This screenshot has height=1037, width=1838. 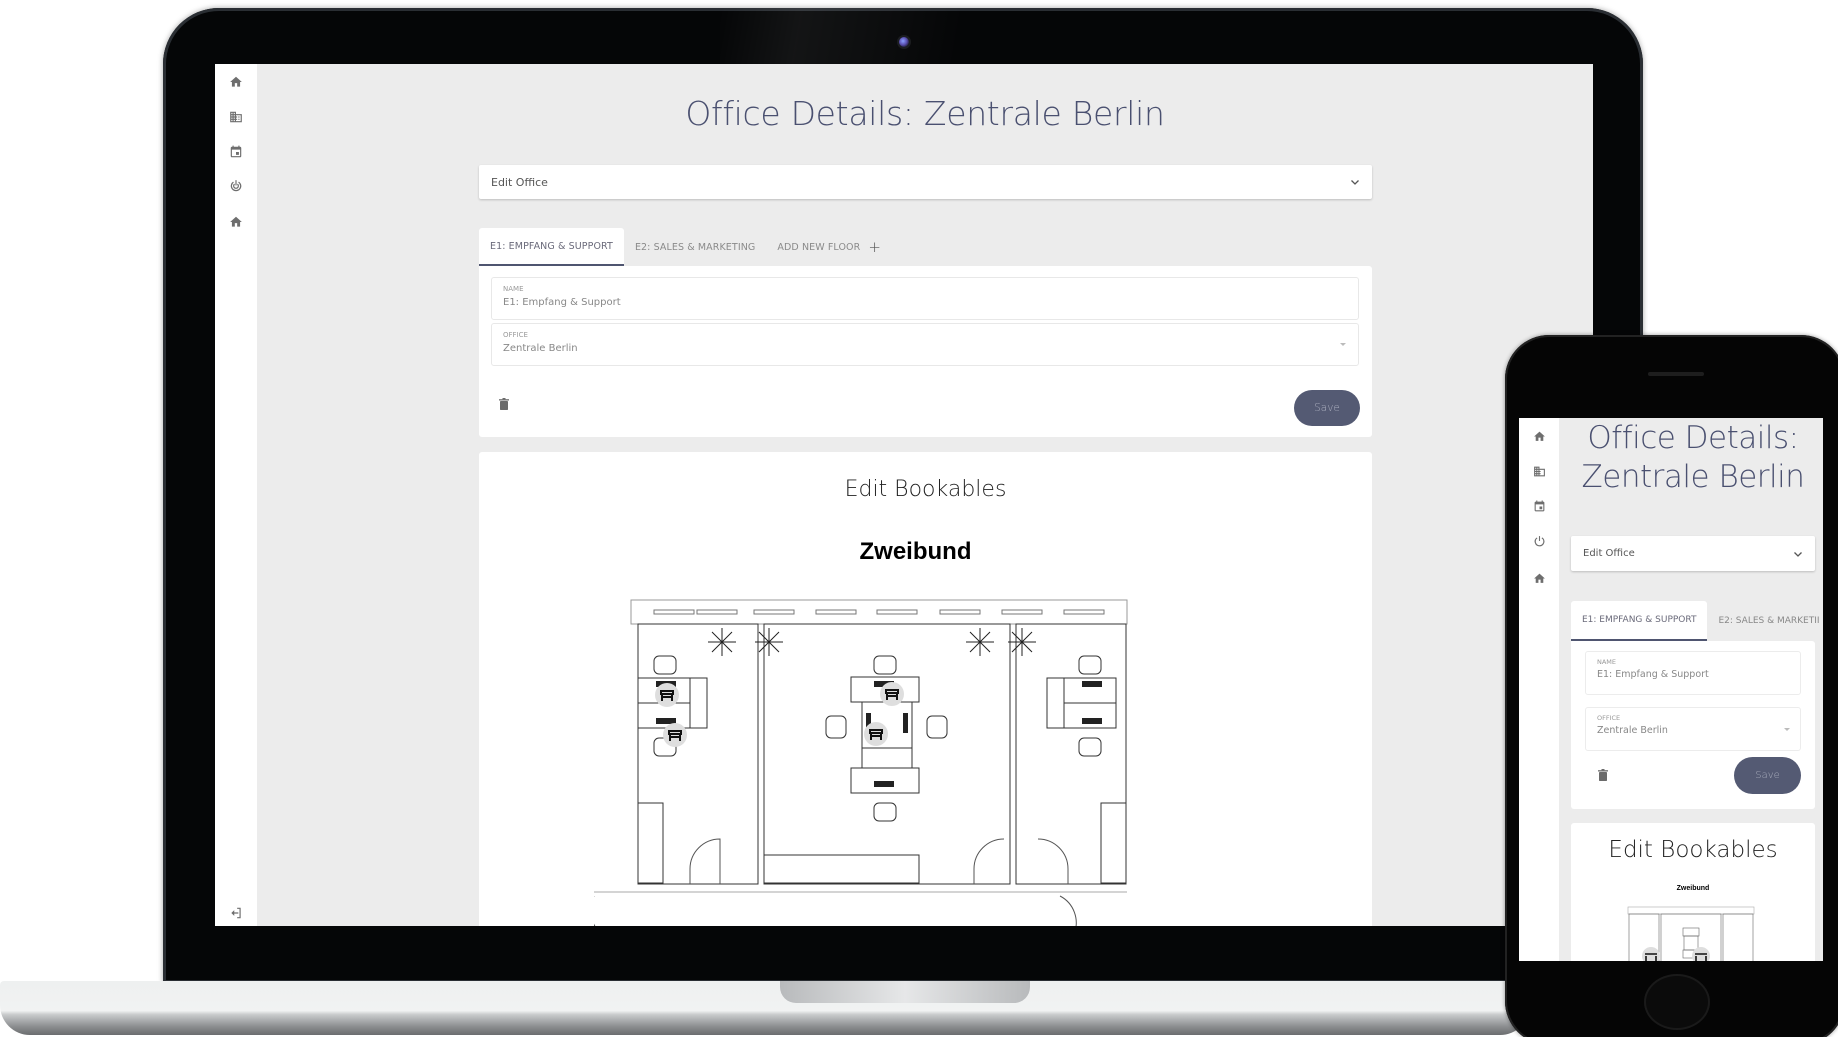 I want to click on phone-title-line1: Office Details:, so click(x=1693, y=438).